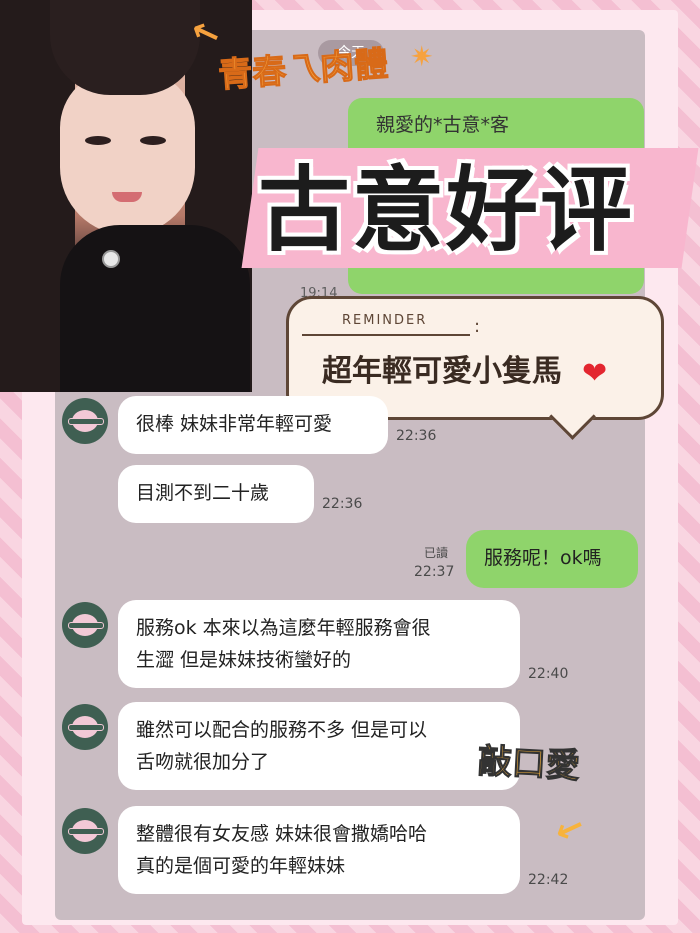 This screenshot has width=700, height=933. Describe the element at coordinates (155, 308) in the screenshot. I see `black-dress` at that location.